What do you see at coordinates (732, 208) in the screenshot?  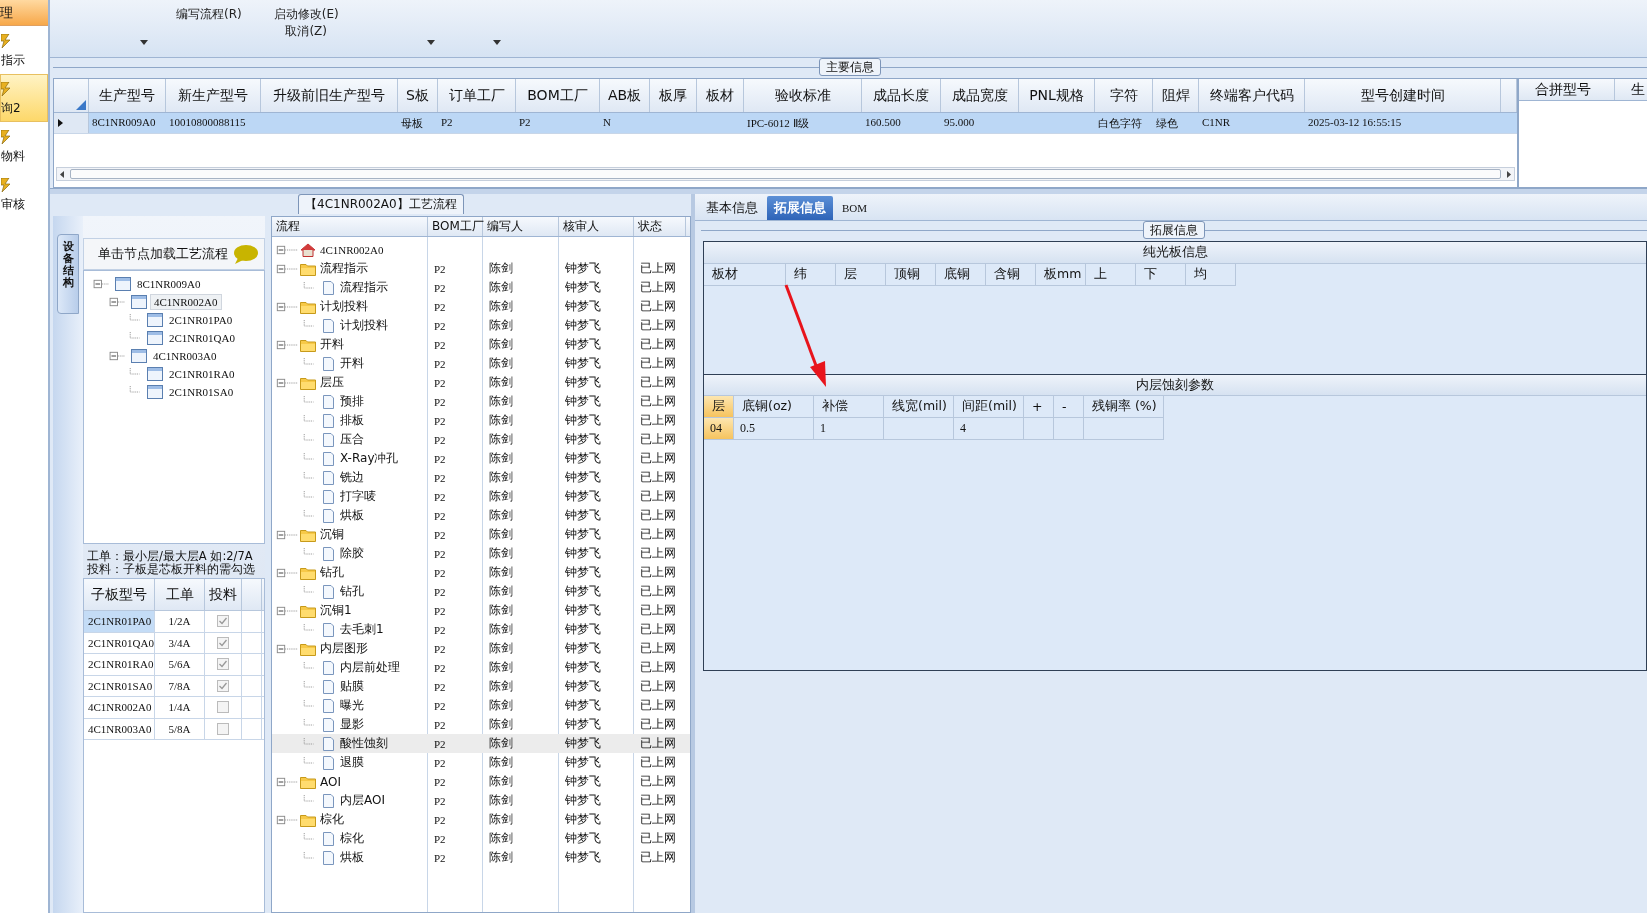 I see `tab: 基本信息` at bounding box center [732, 208].